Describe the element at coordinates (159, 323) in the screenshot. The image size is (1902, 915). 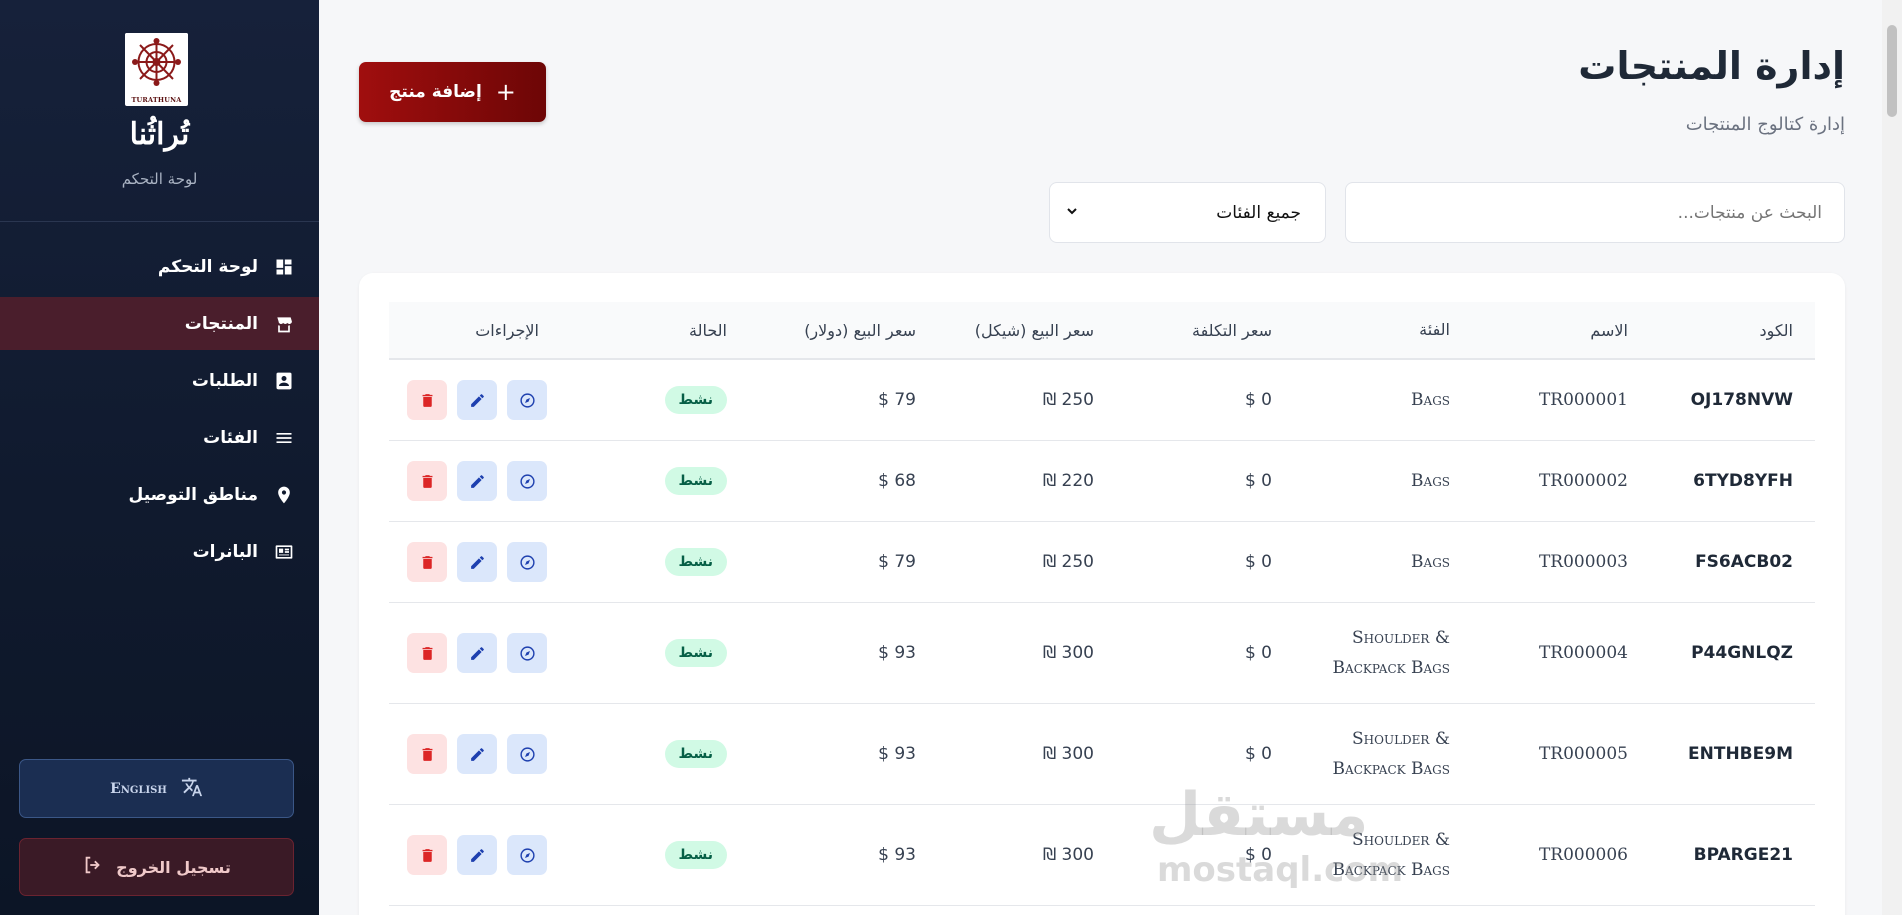
I see `sidebar-item-products: المنتجات` at that location.